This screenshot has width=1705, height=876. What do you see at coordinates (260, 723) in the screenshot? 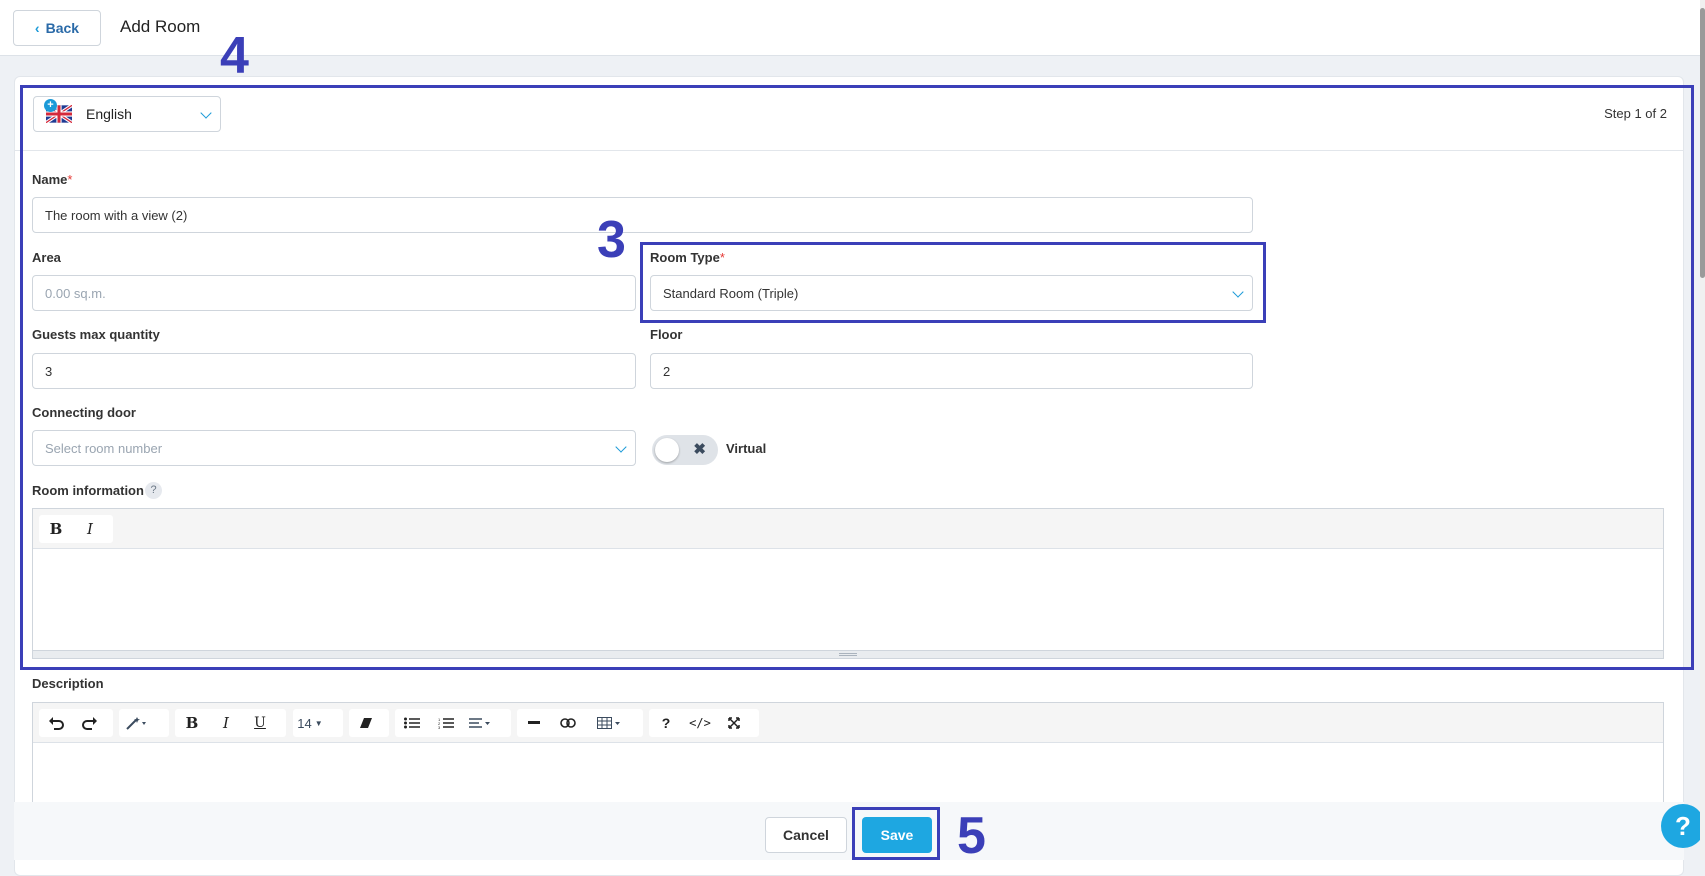
I see `underline-button: U` at bounding box center [260, 723].